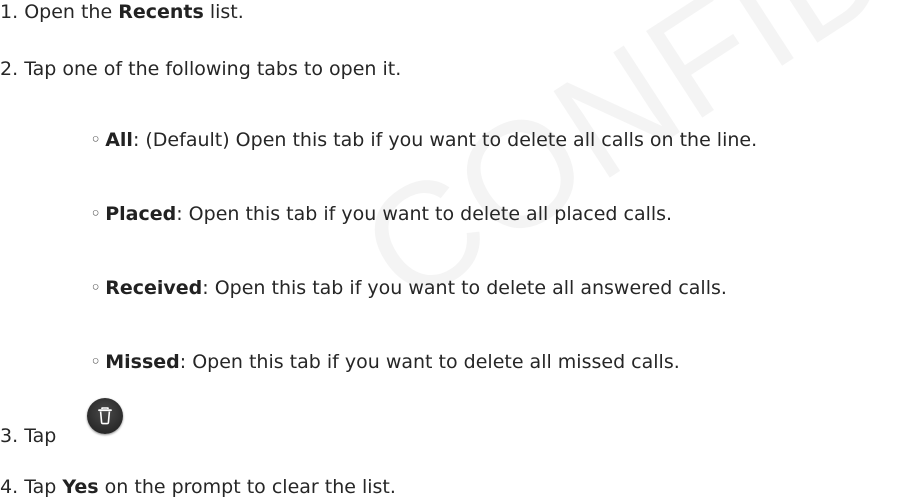  What do you see at coordinates (142, 362) in the screenshot?
I see `tab-name: Missed` at bounding box center [142, 362].